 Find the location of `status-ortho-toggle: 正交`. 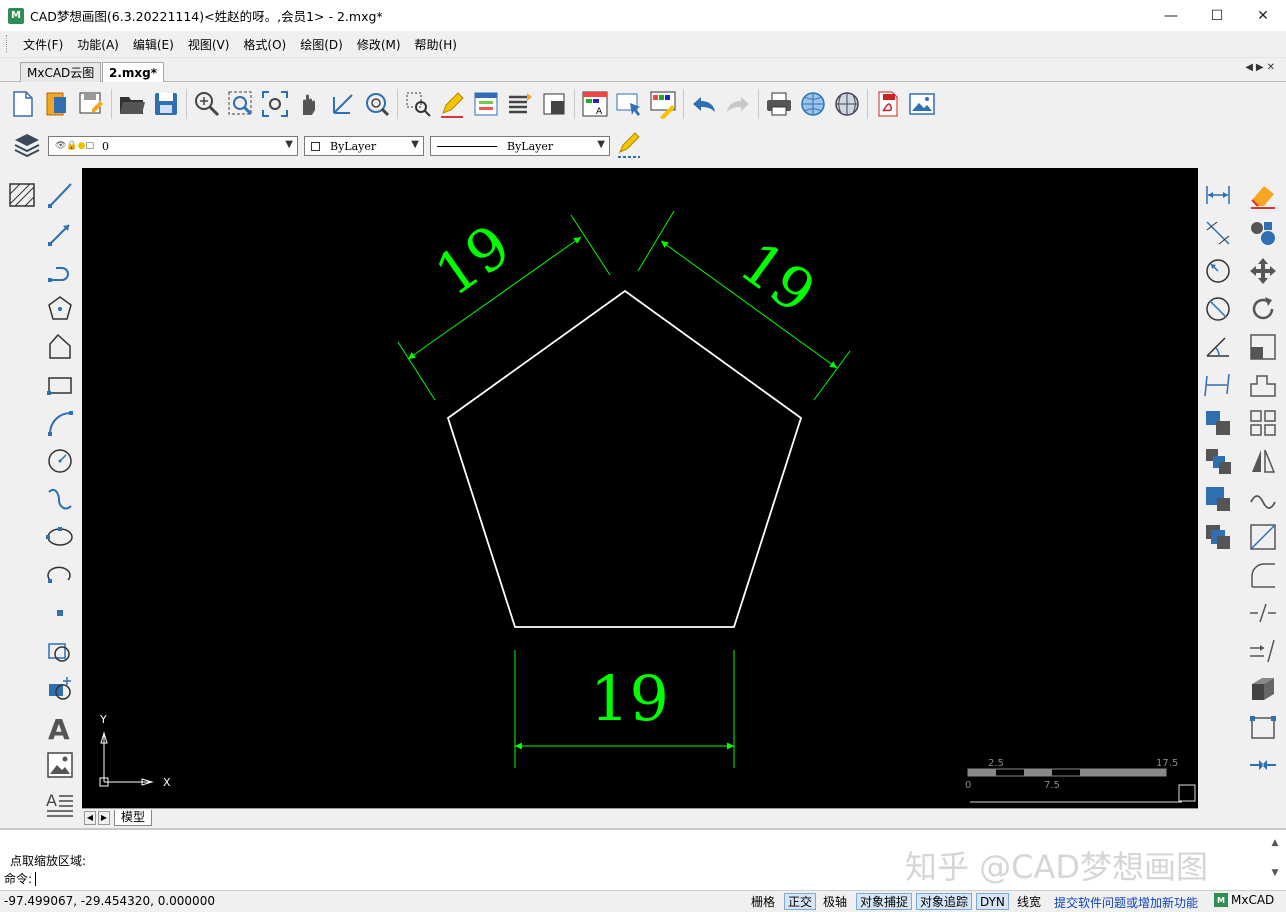

status-ortho-toggle: 正交 is located at coordinates (800, 901).